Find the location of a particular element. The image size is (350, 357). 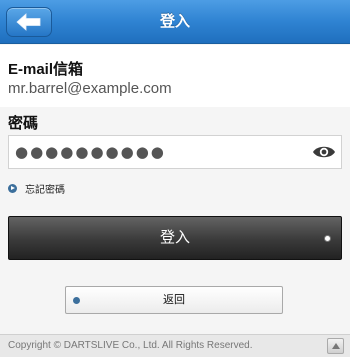

return-button: 返回 is located at coordinates (174, 300).